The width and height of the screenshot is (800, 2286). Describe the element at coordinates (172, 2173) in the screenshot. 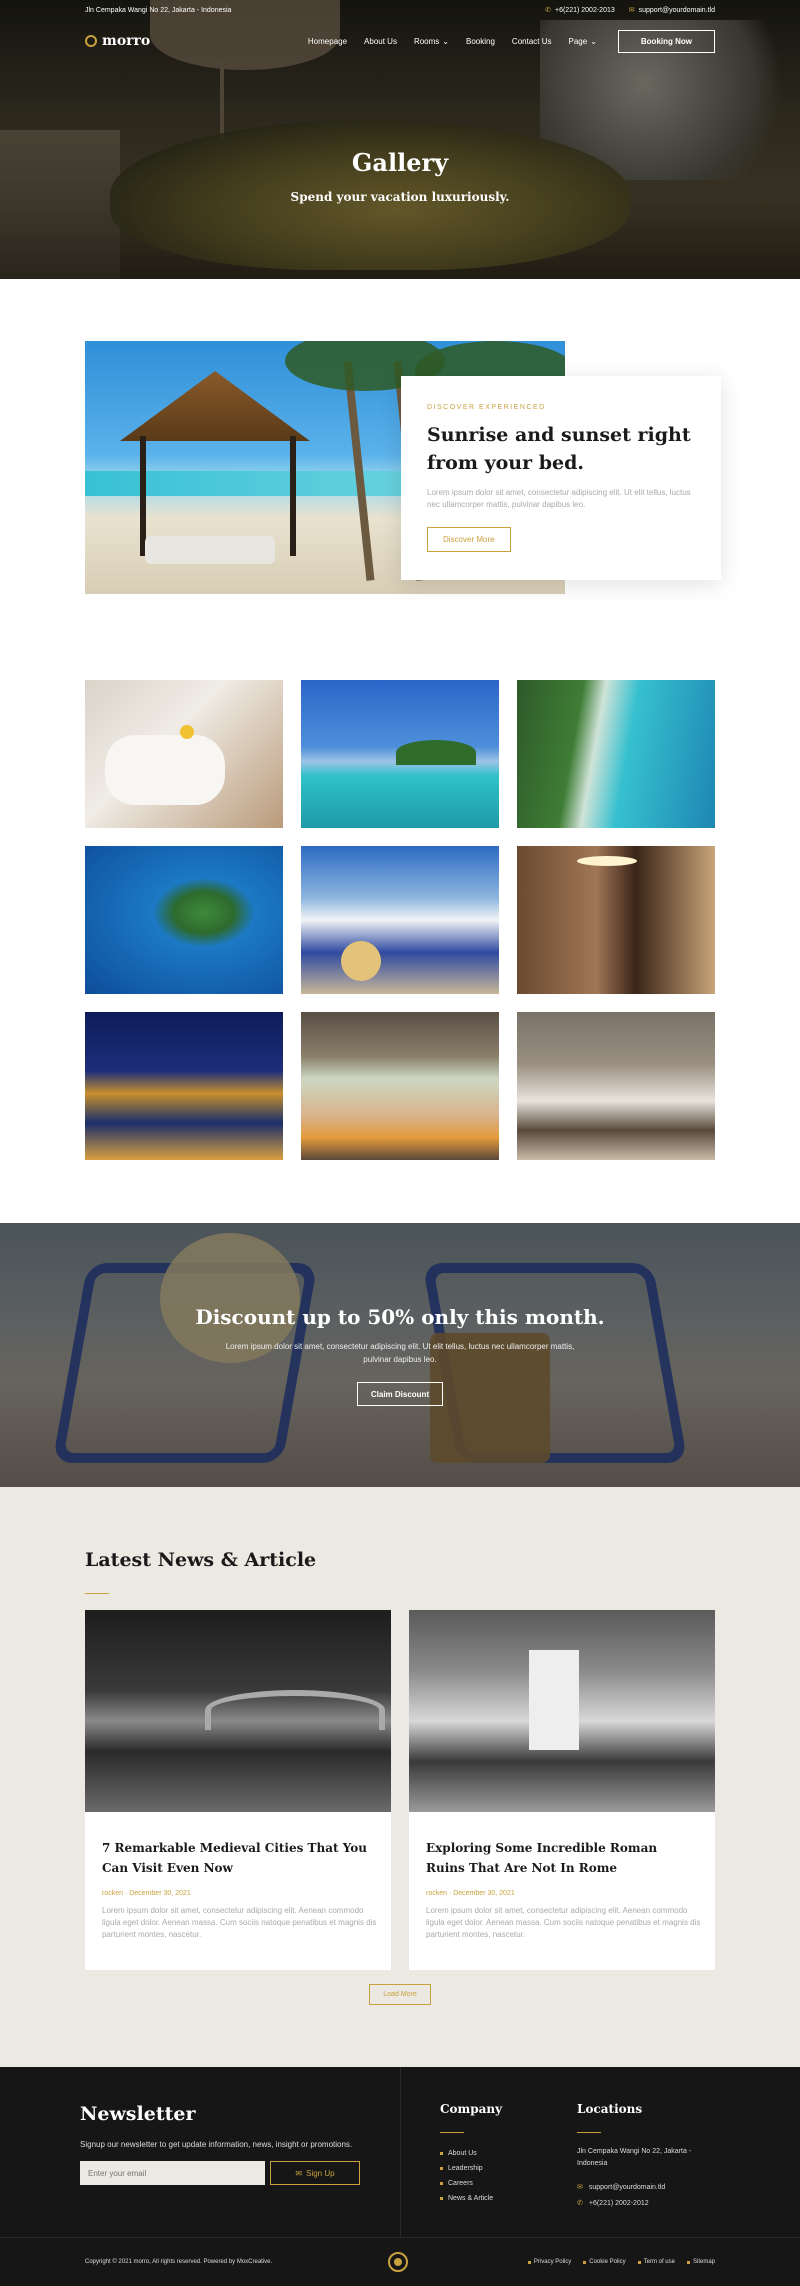

I see `newsletter-email-input` at that location.